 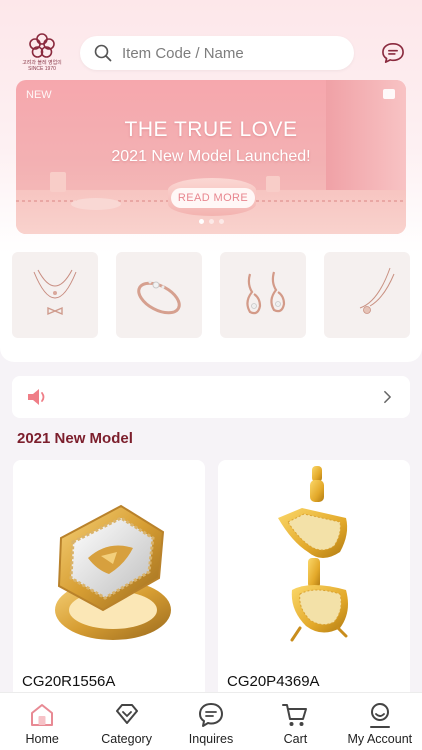 What do you see at coordinates (379, 715) in the screenshot?
I see `user-icon` at bounding box center [379, 715].